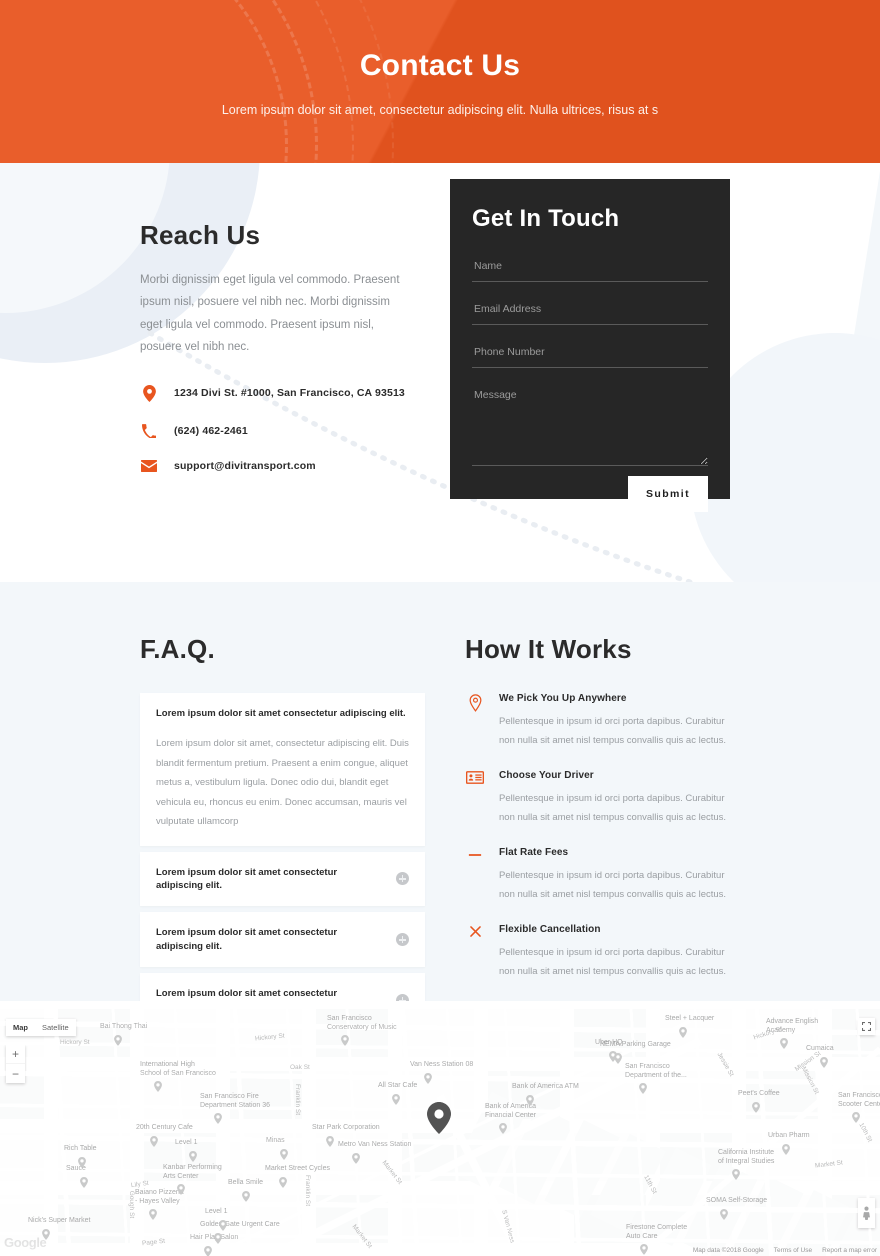 This screenshot has width=880, height=1256. I want to click on map-place-label: Bella Smile, so click(245, 1183).